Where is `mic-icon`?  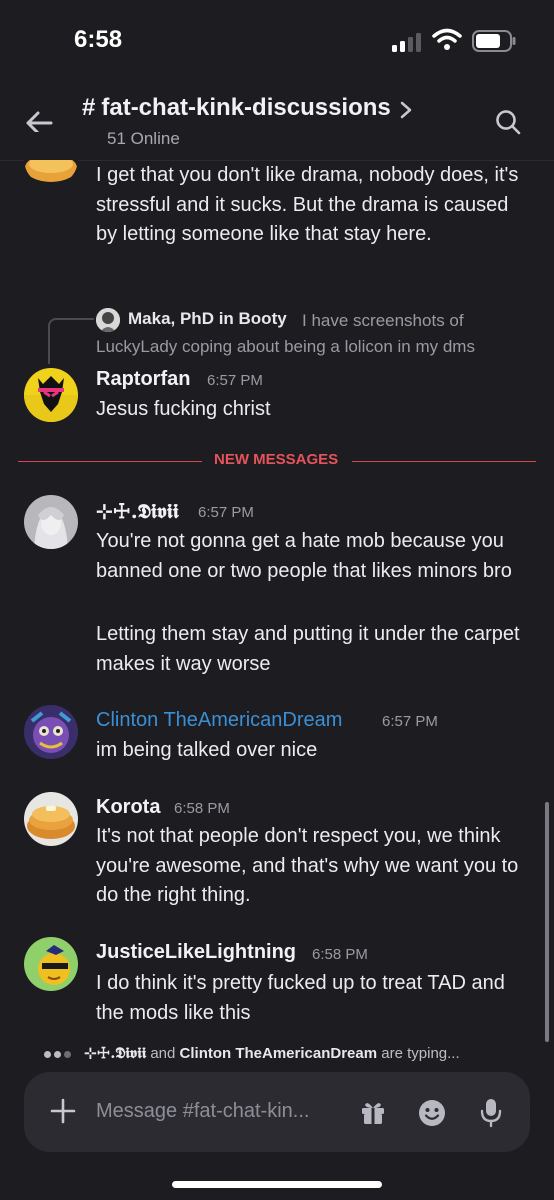 mic-icon is located at coordinates (491, 1113).